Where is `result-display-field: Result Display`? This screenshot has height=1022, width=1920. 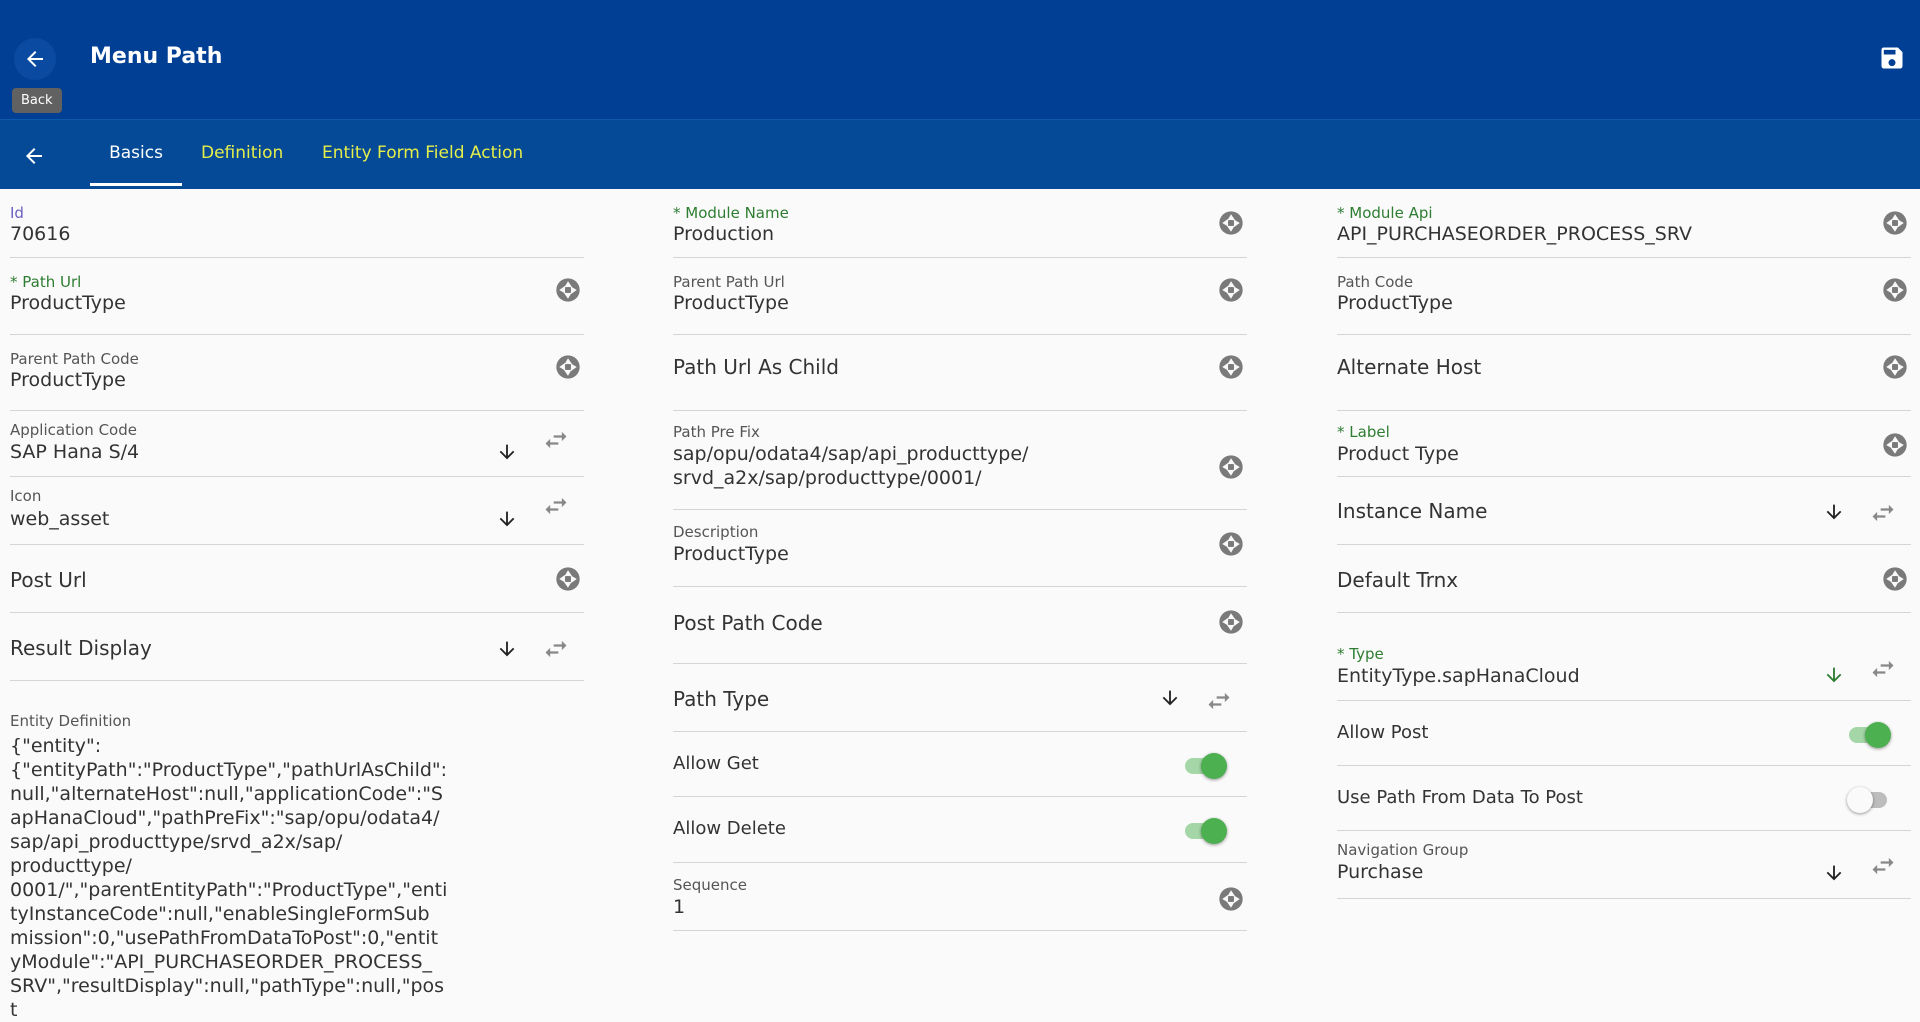
result-display-field: Result Display is located at coordinates (297, 647).